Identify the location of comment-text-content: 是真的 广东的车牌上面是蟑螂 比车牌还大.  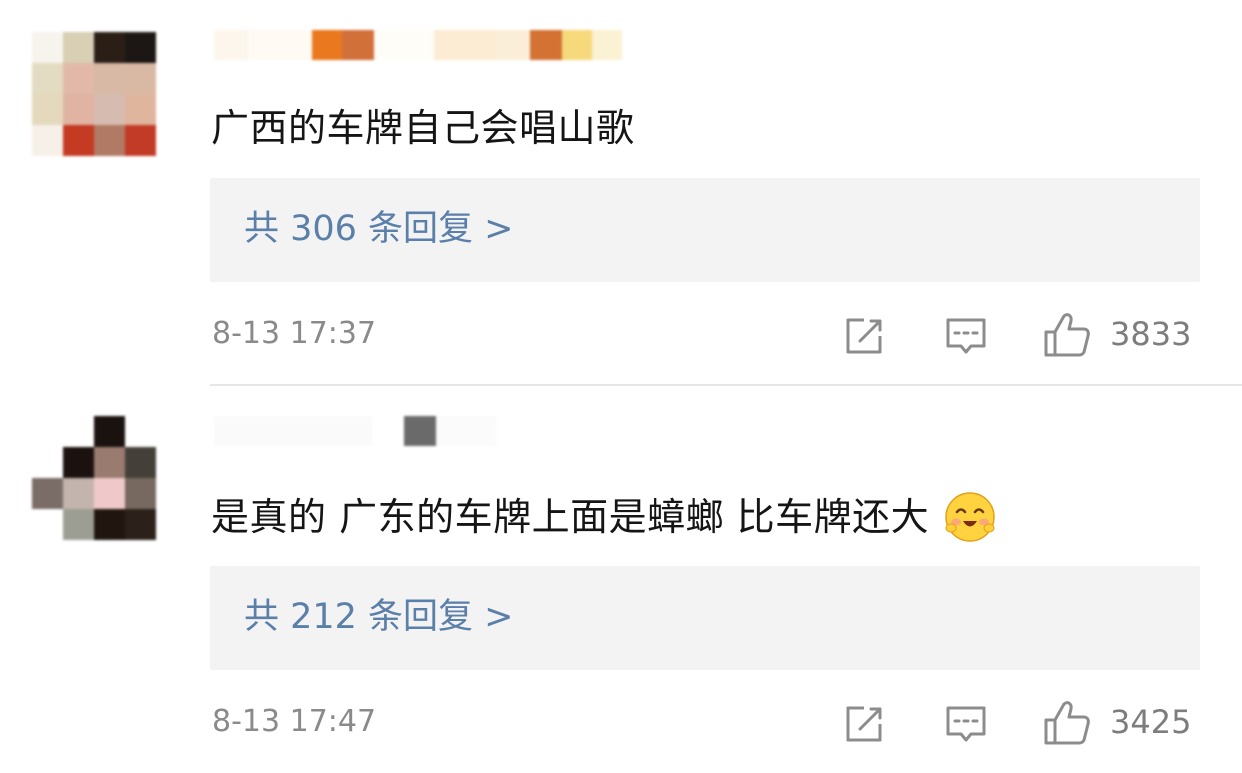
(570, 517).